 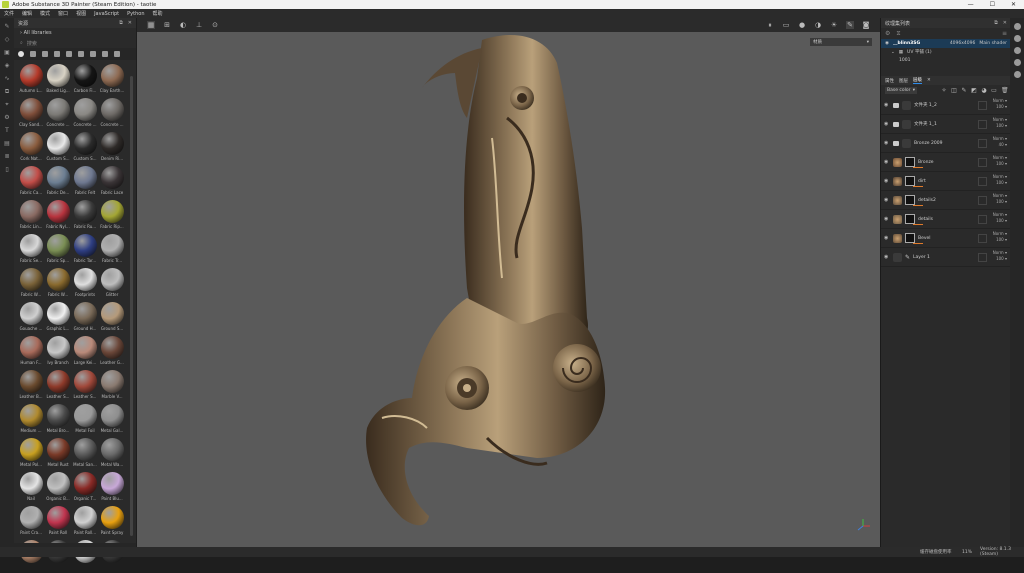 I want to click on filter-environments-icon, so click(x=105, y=54).